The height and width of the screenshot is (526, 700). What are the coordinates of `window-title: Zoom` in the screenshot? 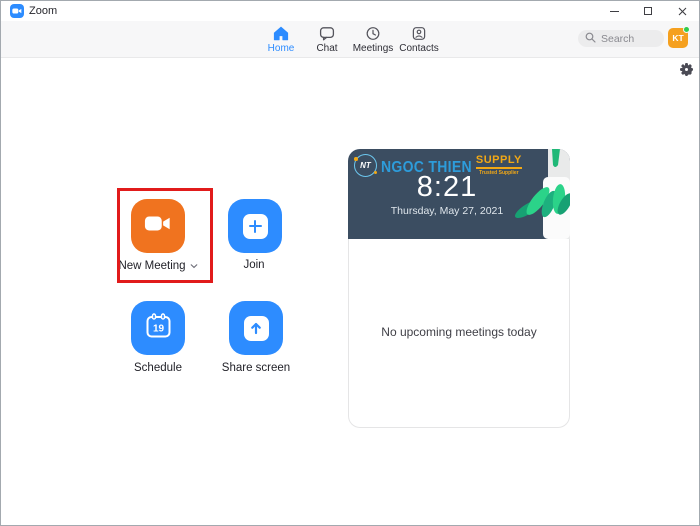 It's located at (43, 11).